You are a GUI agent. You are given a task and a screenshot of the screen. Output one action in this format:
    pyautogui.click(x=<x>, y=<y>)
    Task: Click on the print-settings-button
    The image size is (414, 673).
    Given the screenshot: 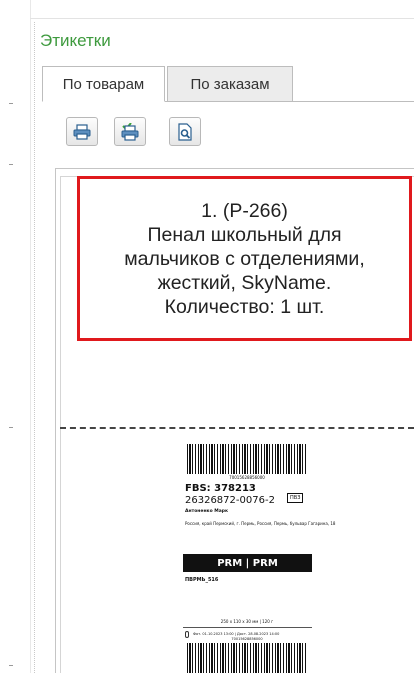 What is the action you would take?
    pyautogui.click(x=130, y=131)
    